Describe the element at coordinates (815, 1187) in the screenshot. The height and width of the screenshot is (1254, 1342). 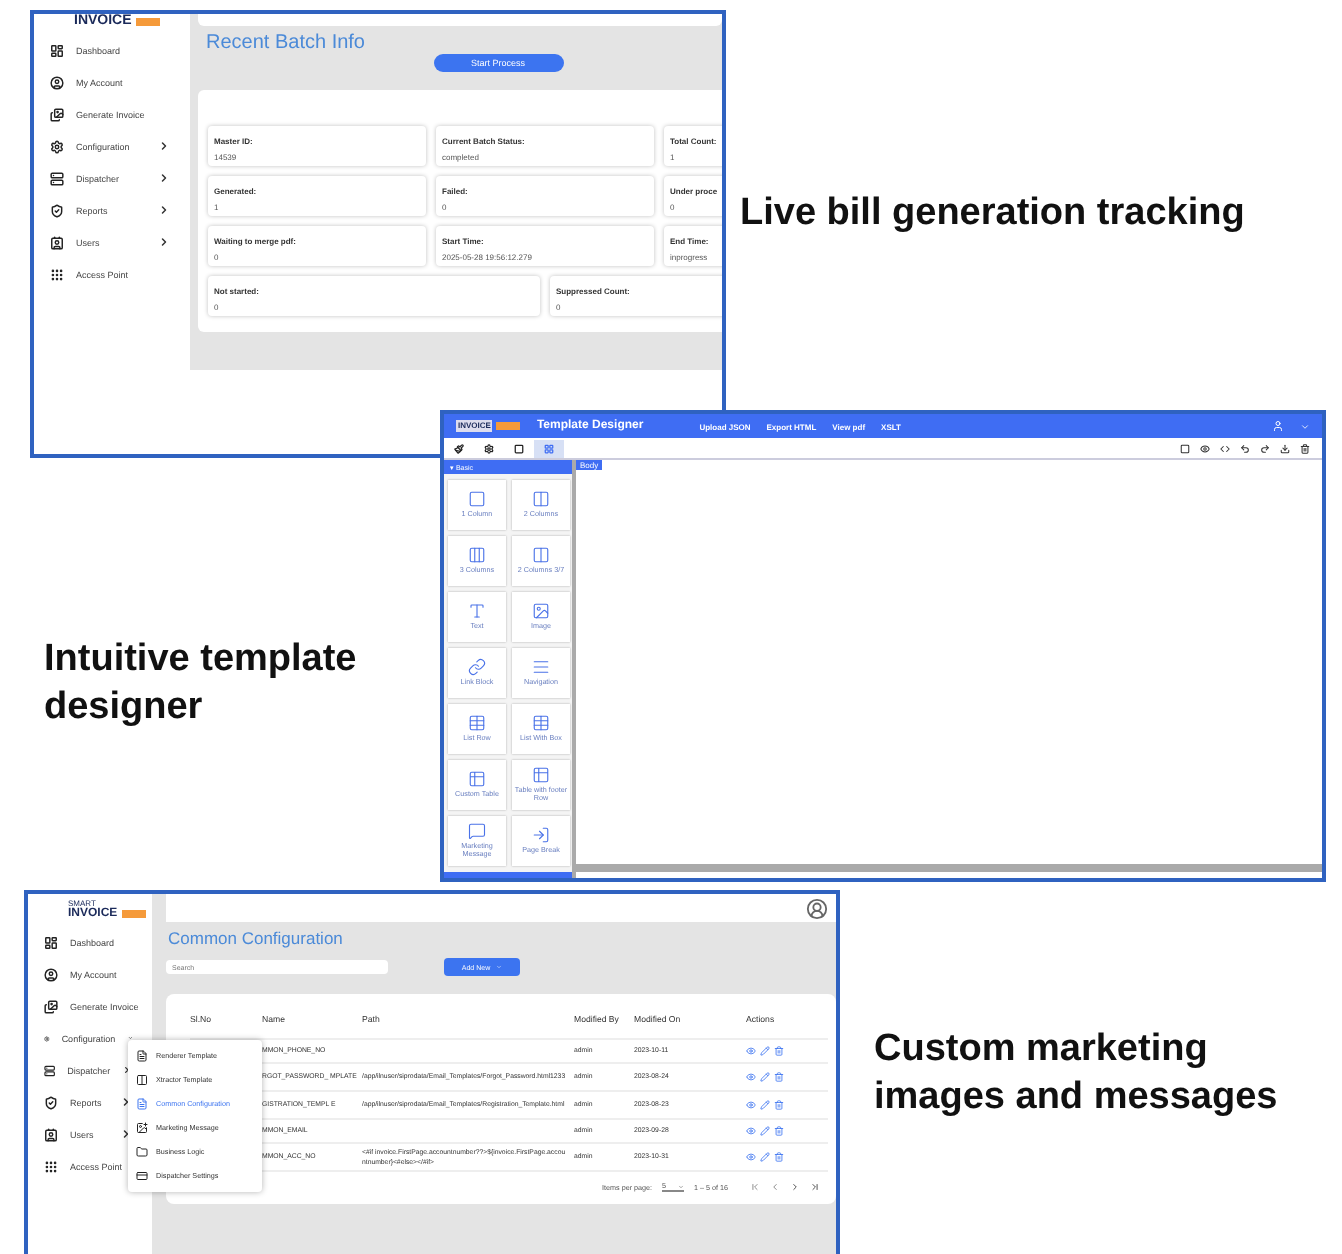
I see `last-page-icon` at that location.